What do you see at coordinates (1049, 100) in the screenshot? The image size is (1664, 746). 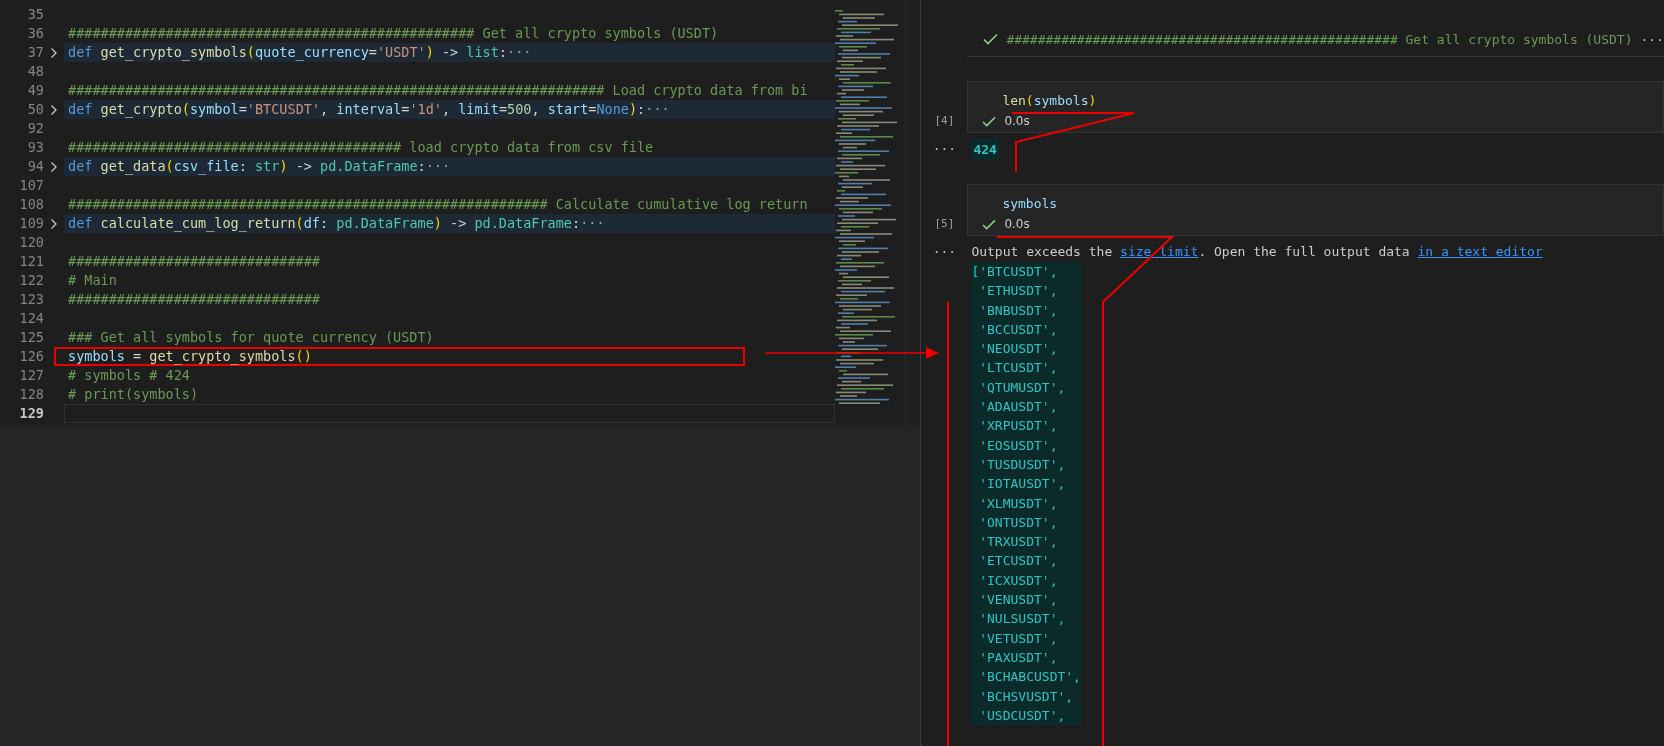 I see `code-line: len(symbols)` at bounding box center [1049, 100].